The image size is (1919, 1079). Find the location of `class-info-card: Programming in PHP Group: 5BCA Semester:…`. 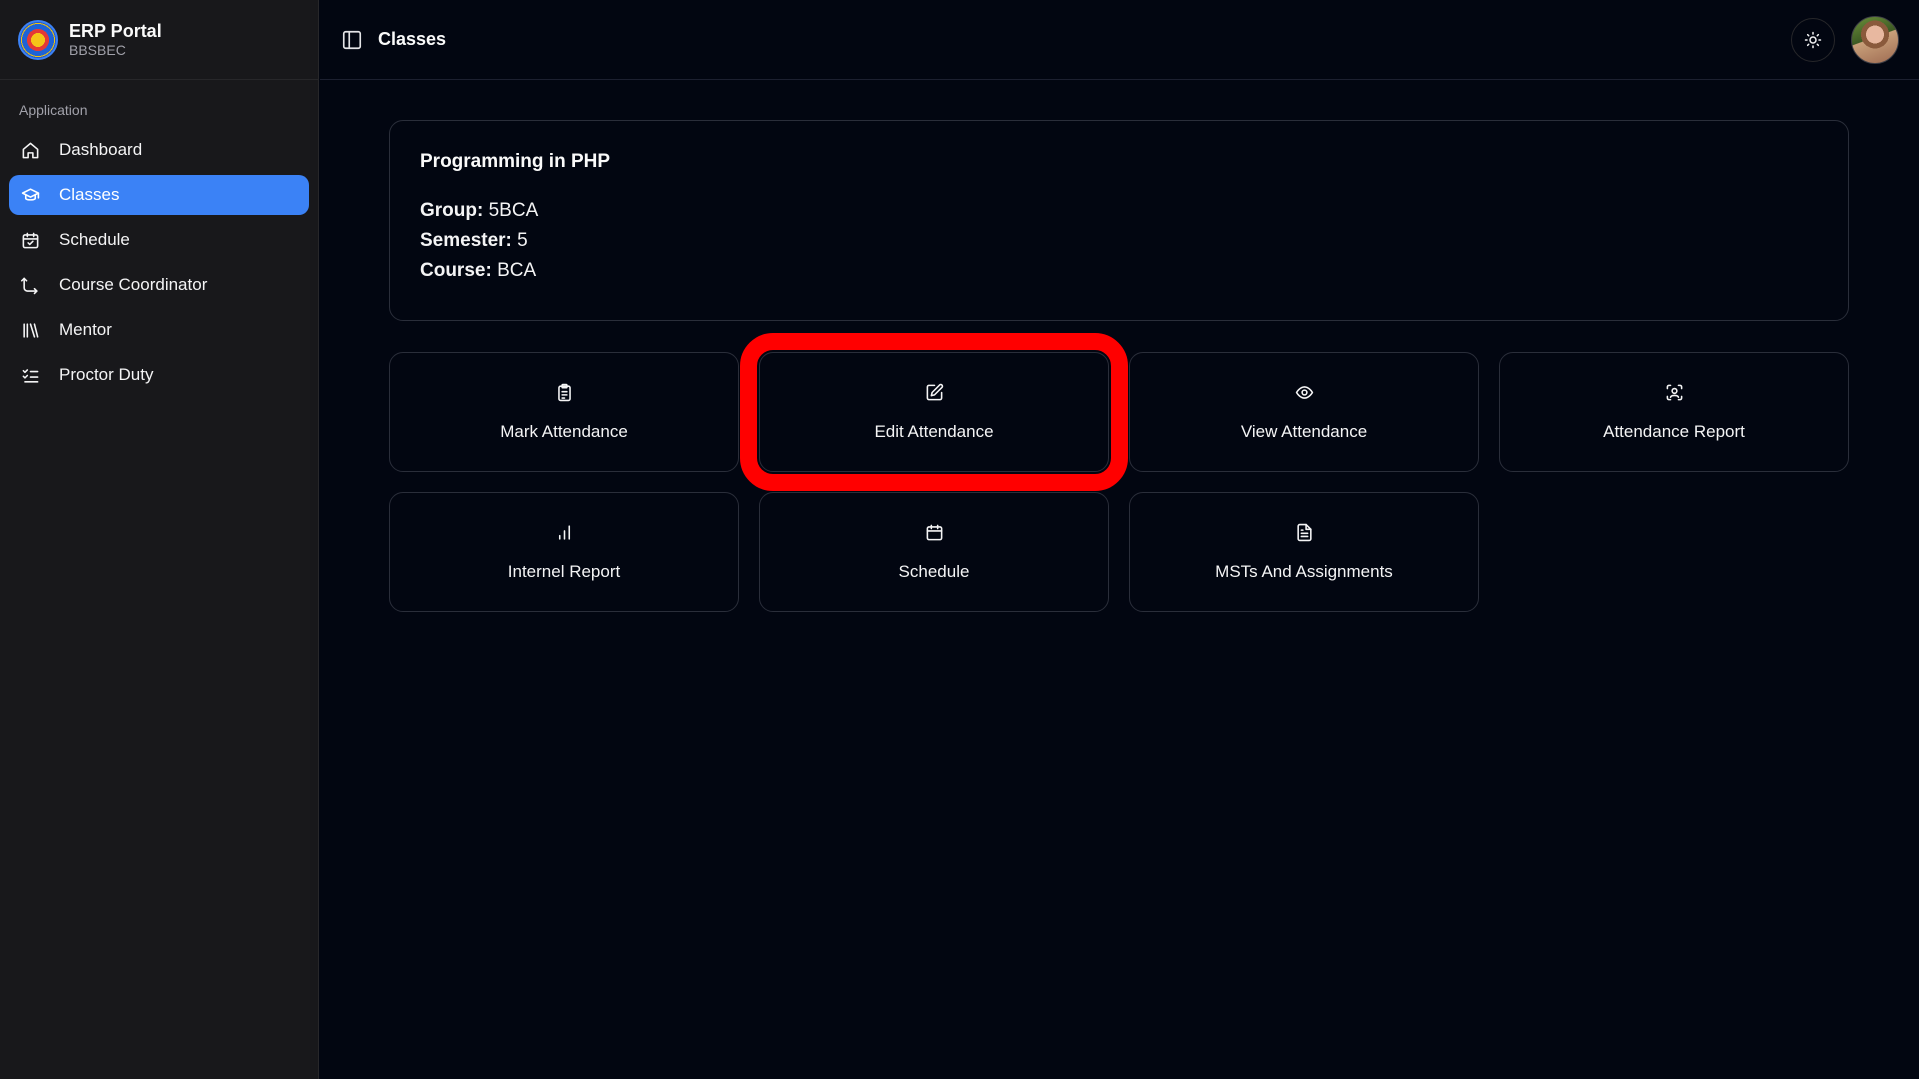

class-info-card: Programming in PHP Group: 5BCA Semester:… is located at coordinates (1119, 220).